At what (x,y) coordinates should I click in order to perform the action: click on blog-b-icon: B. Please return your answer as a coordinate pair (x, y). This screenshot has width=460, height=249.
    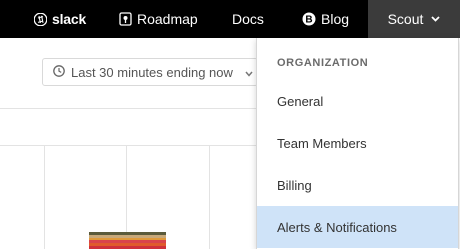
    Looking at the image, I should click on (309, 19).